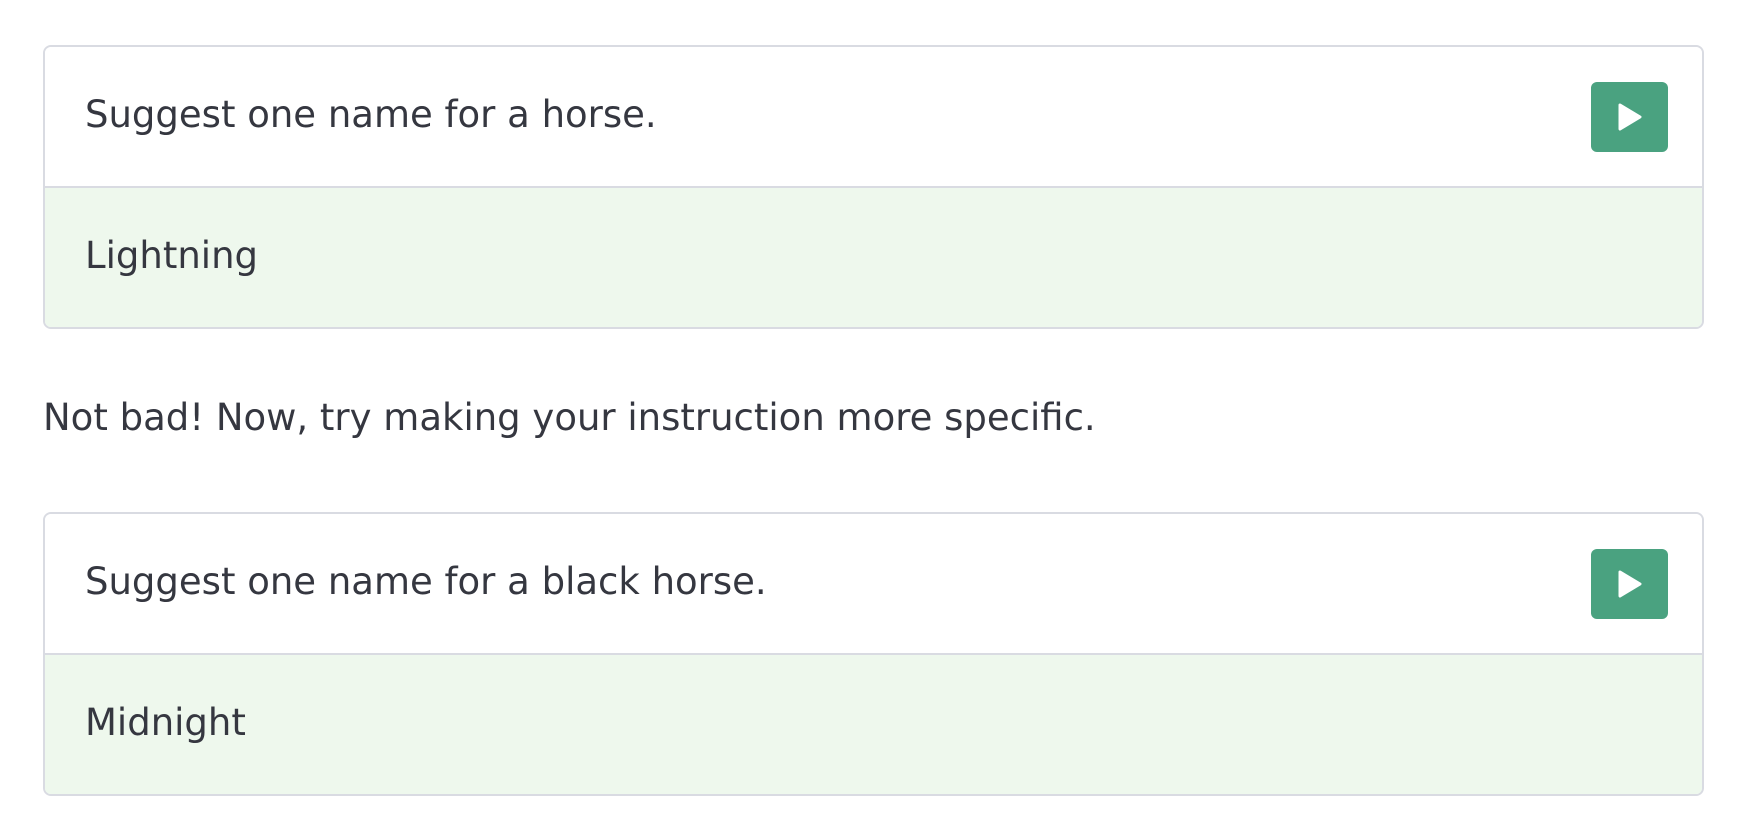 The image size is (1748, 840). Describe the element at coordinates (172, 255) in the screenshot. I see `response-text: Lightning` at that location.